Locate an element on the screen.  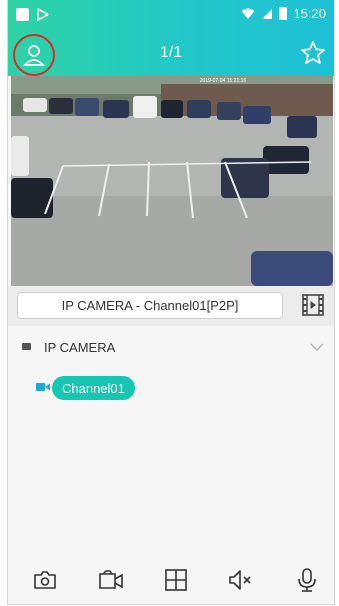
play-store-icon is located at coordinates (43, 14).